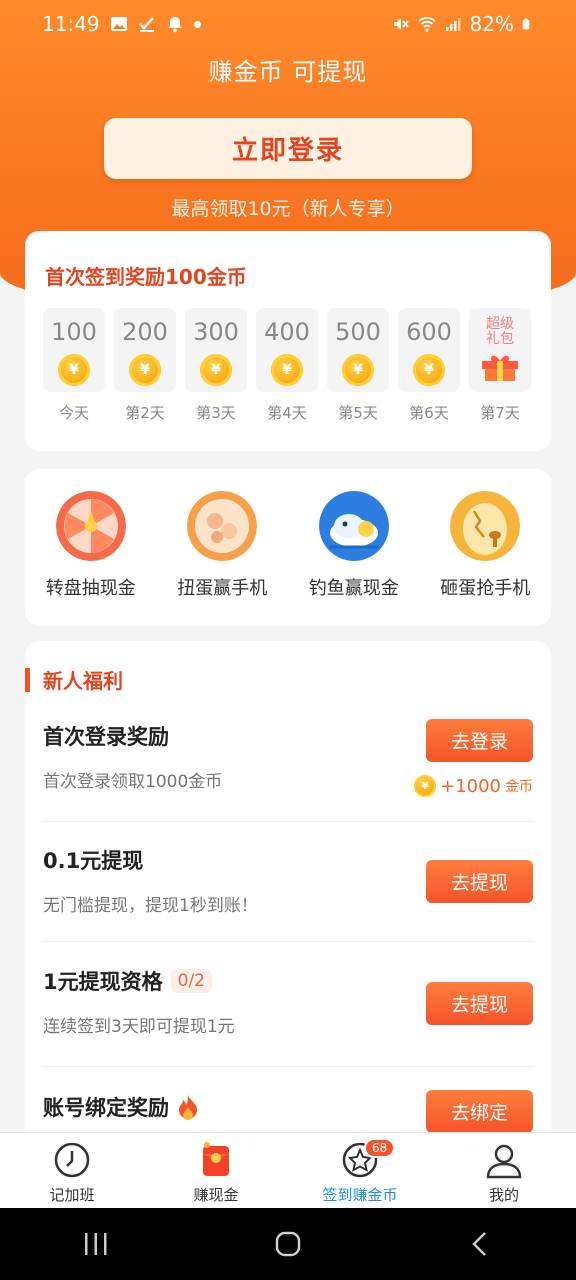 The width and height of the screenshot is (576, 1280). Describe the element at coordinates (360, 1170) in the screenshot. I see `tab-signin-coins: 68 签到赚金币` at that location.